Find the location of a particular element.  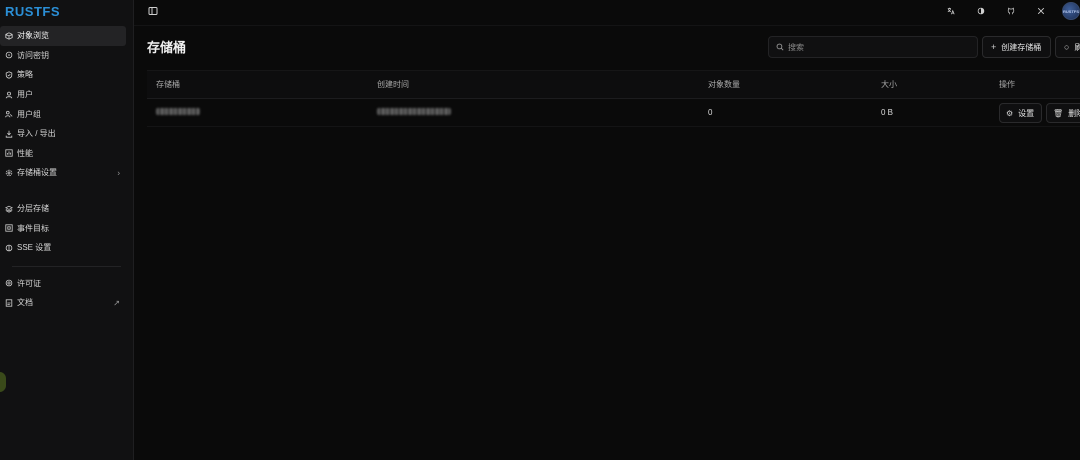

users-icon is located at coordinates (8, 114).